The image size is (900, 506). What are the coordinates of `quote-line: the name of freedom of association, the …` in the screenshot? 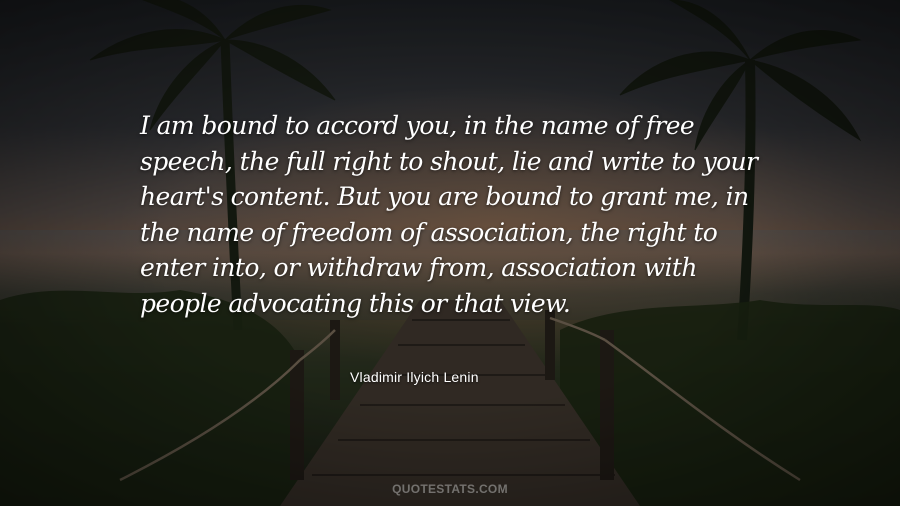 It's located at (429, 232).